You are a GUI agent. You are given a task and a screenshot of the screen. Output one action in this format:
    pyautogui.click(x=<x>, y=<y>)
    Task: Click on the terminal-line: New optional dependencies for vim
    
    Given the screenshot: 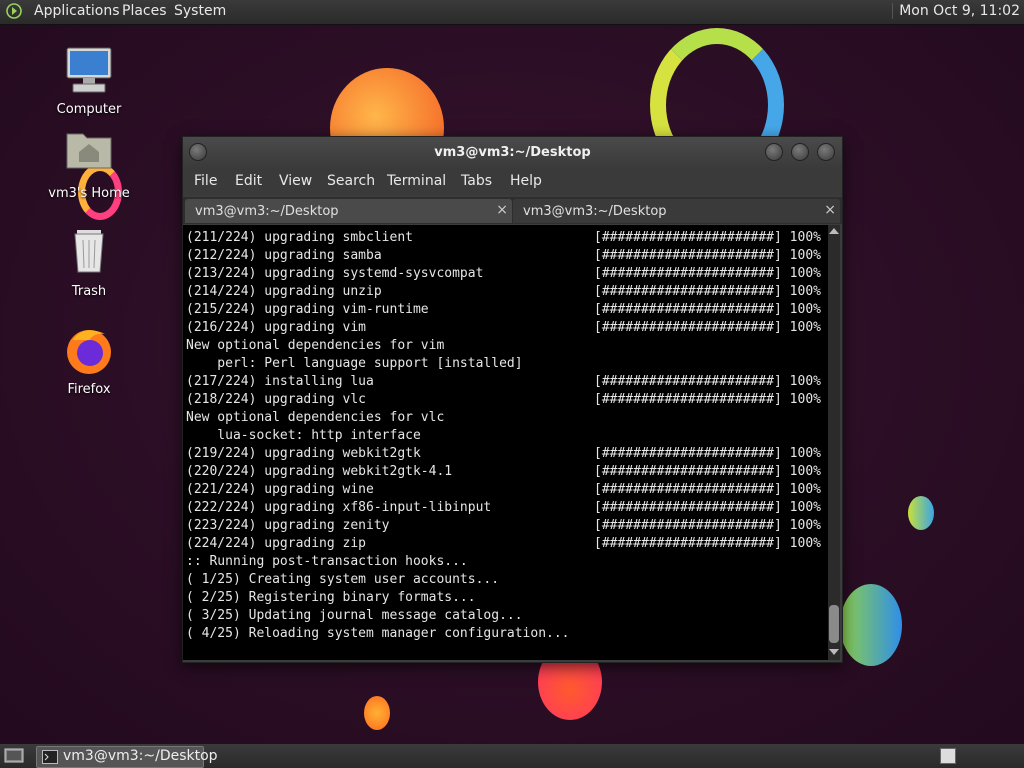 What is the action you would take?
    pyautogui.click(x=315, y=345)
    